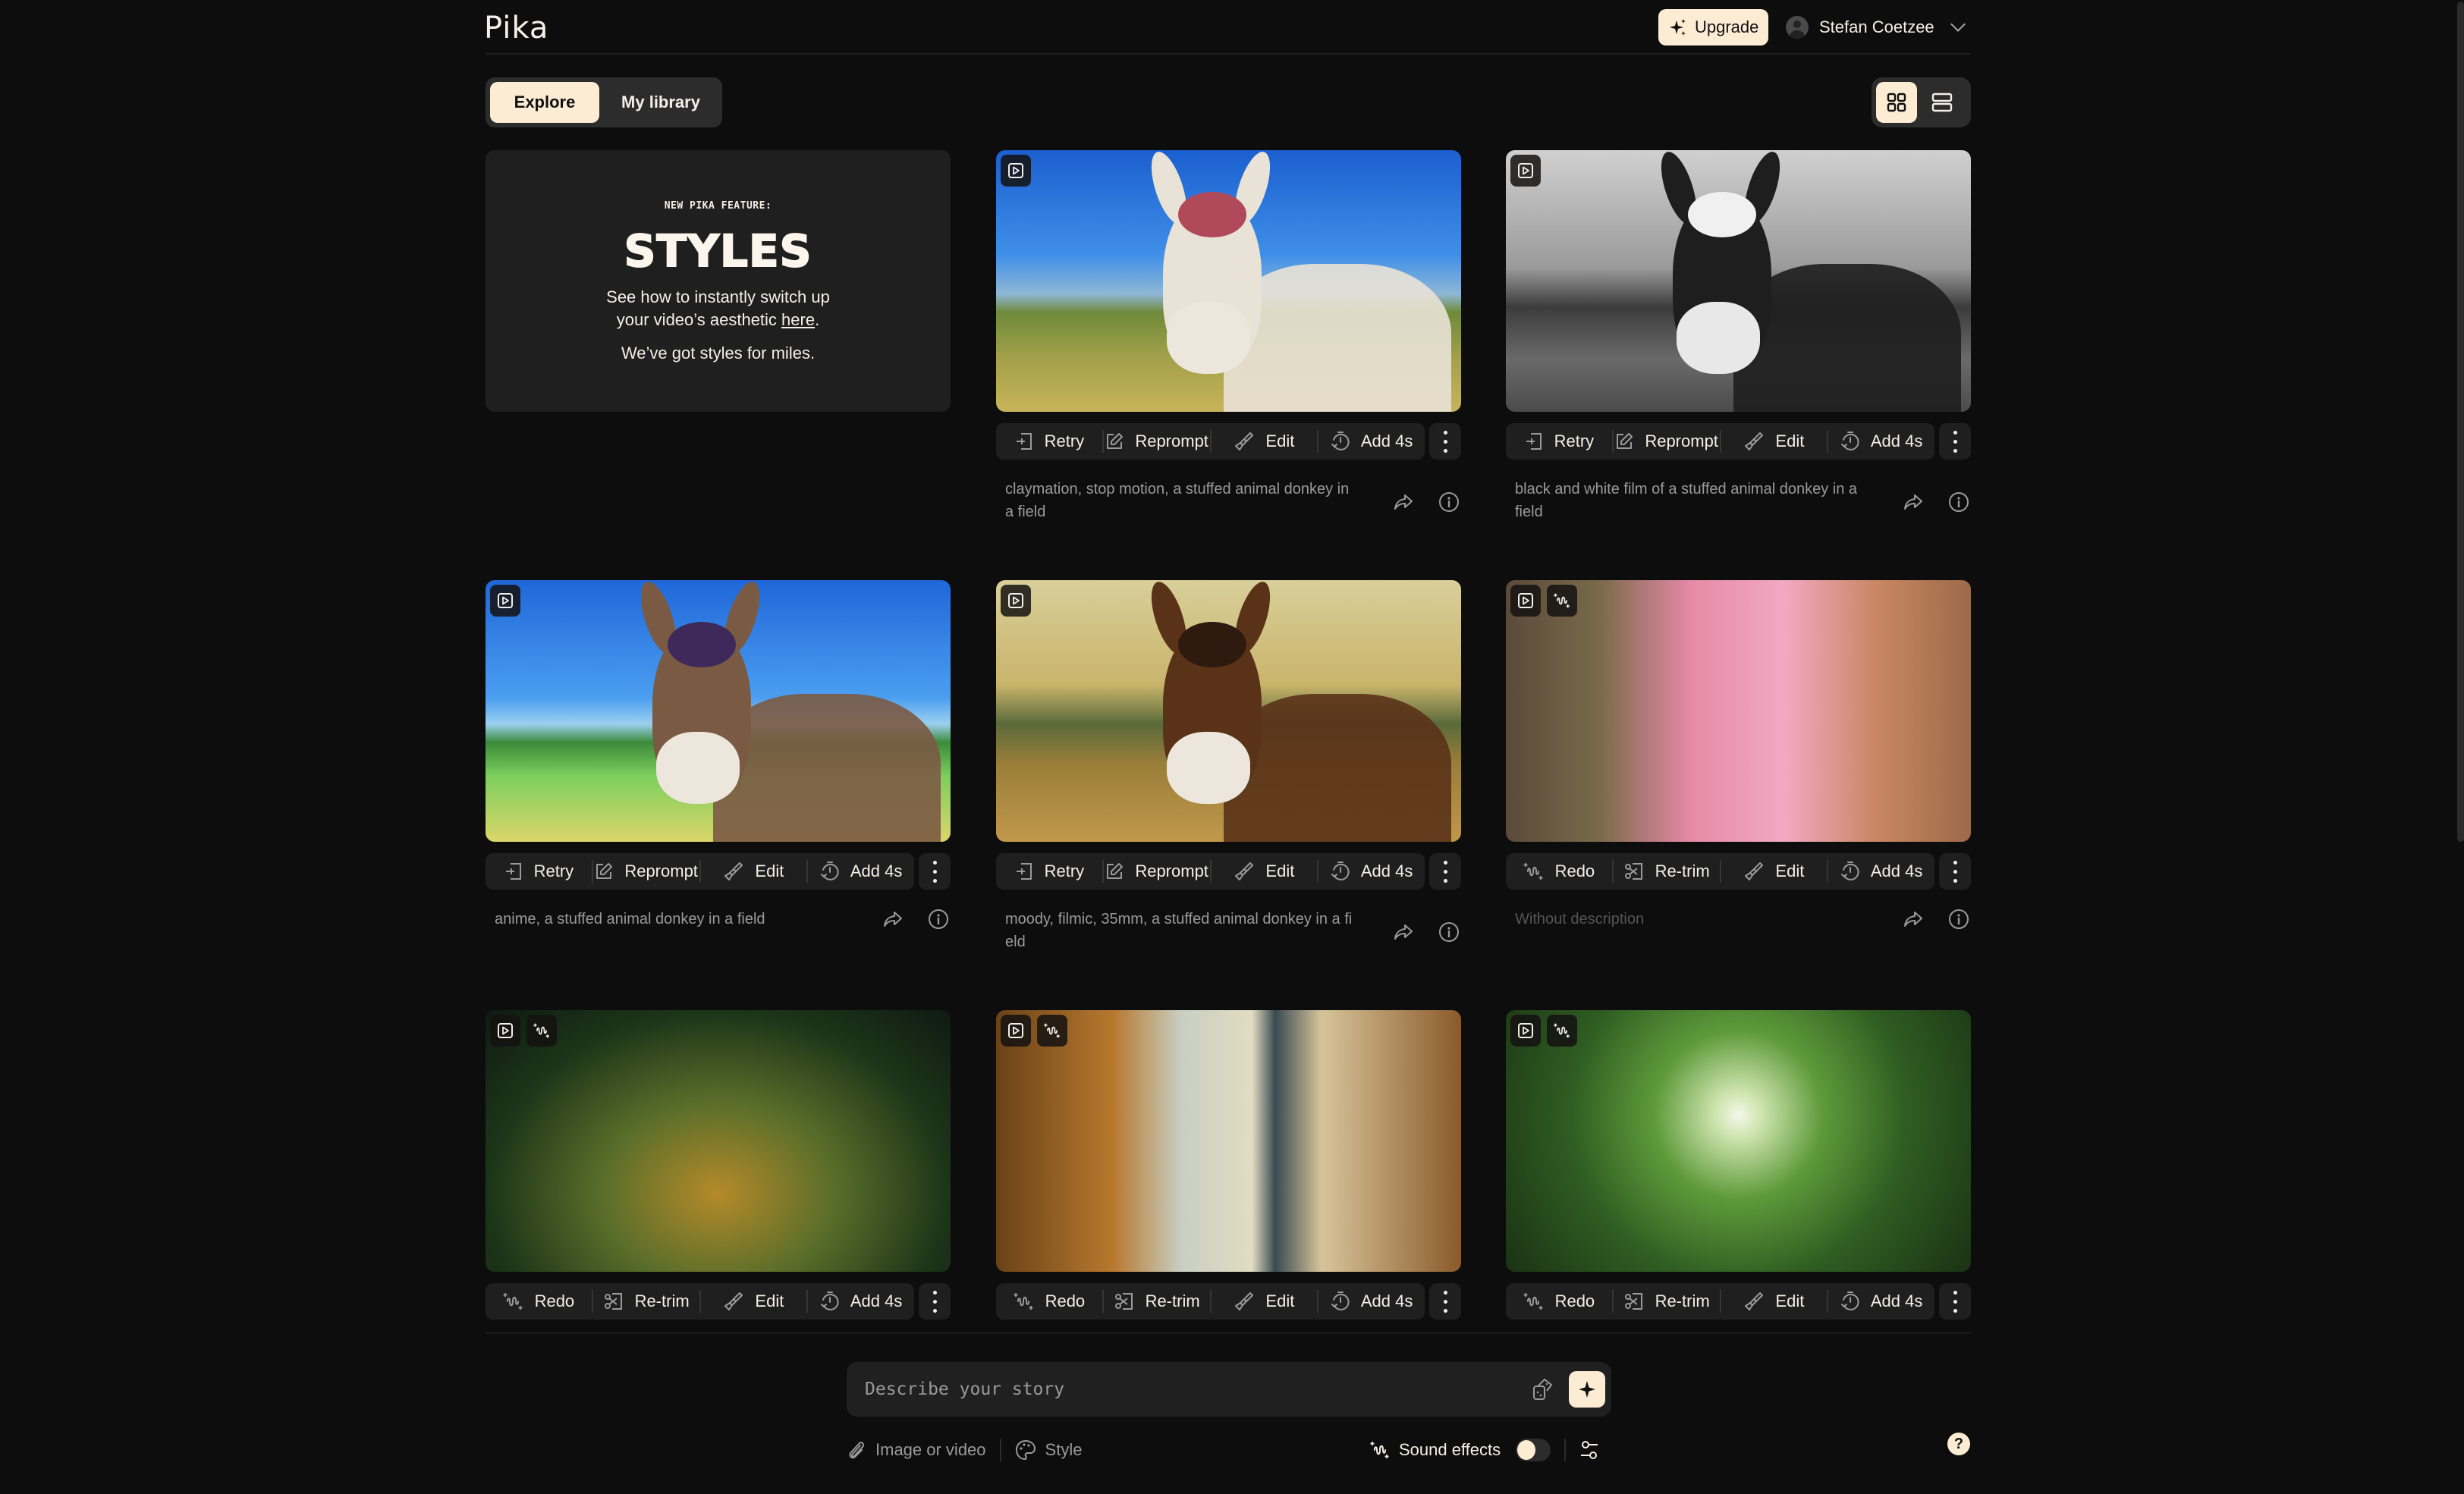 This screenshot has width=2464, height=1494. What do you see at coordinates (1176, 1389) in the screenshot?
I see `story-prompt-input` at bounding box center [1176, 1389].